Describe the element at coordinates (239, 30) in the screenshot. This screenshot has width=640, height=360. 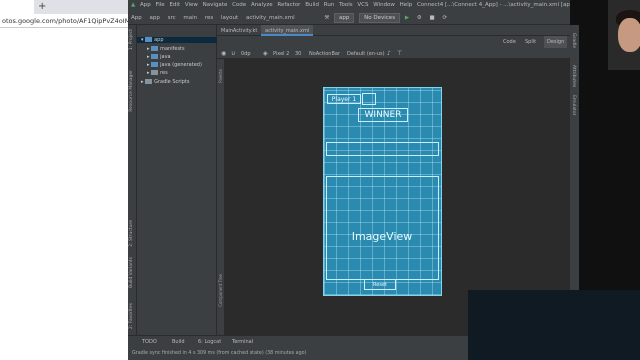
I see `tab-mainactivity: MainActivity.kt` at that location.